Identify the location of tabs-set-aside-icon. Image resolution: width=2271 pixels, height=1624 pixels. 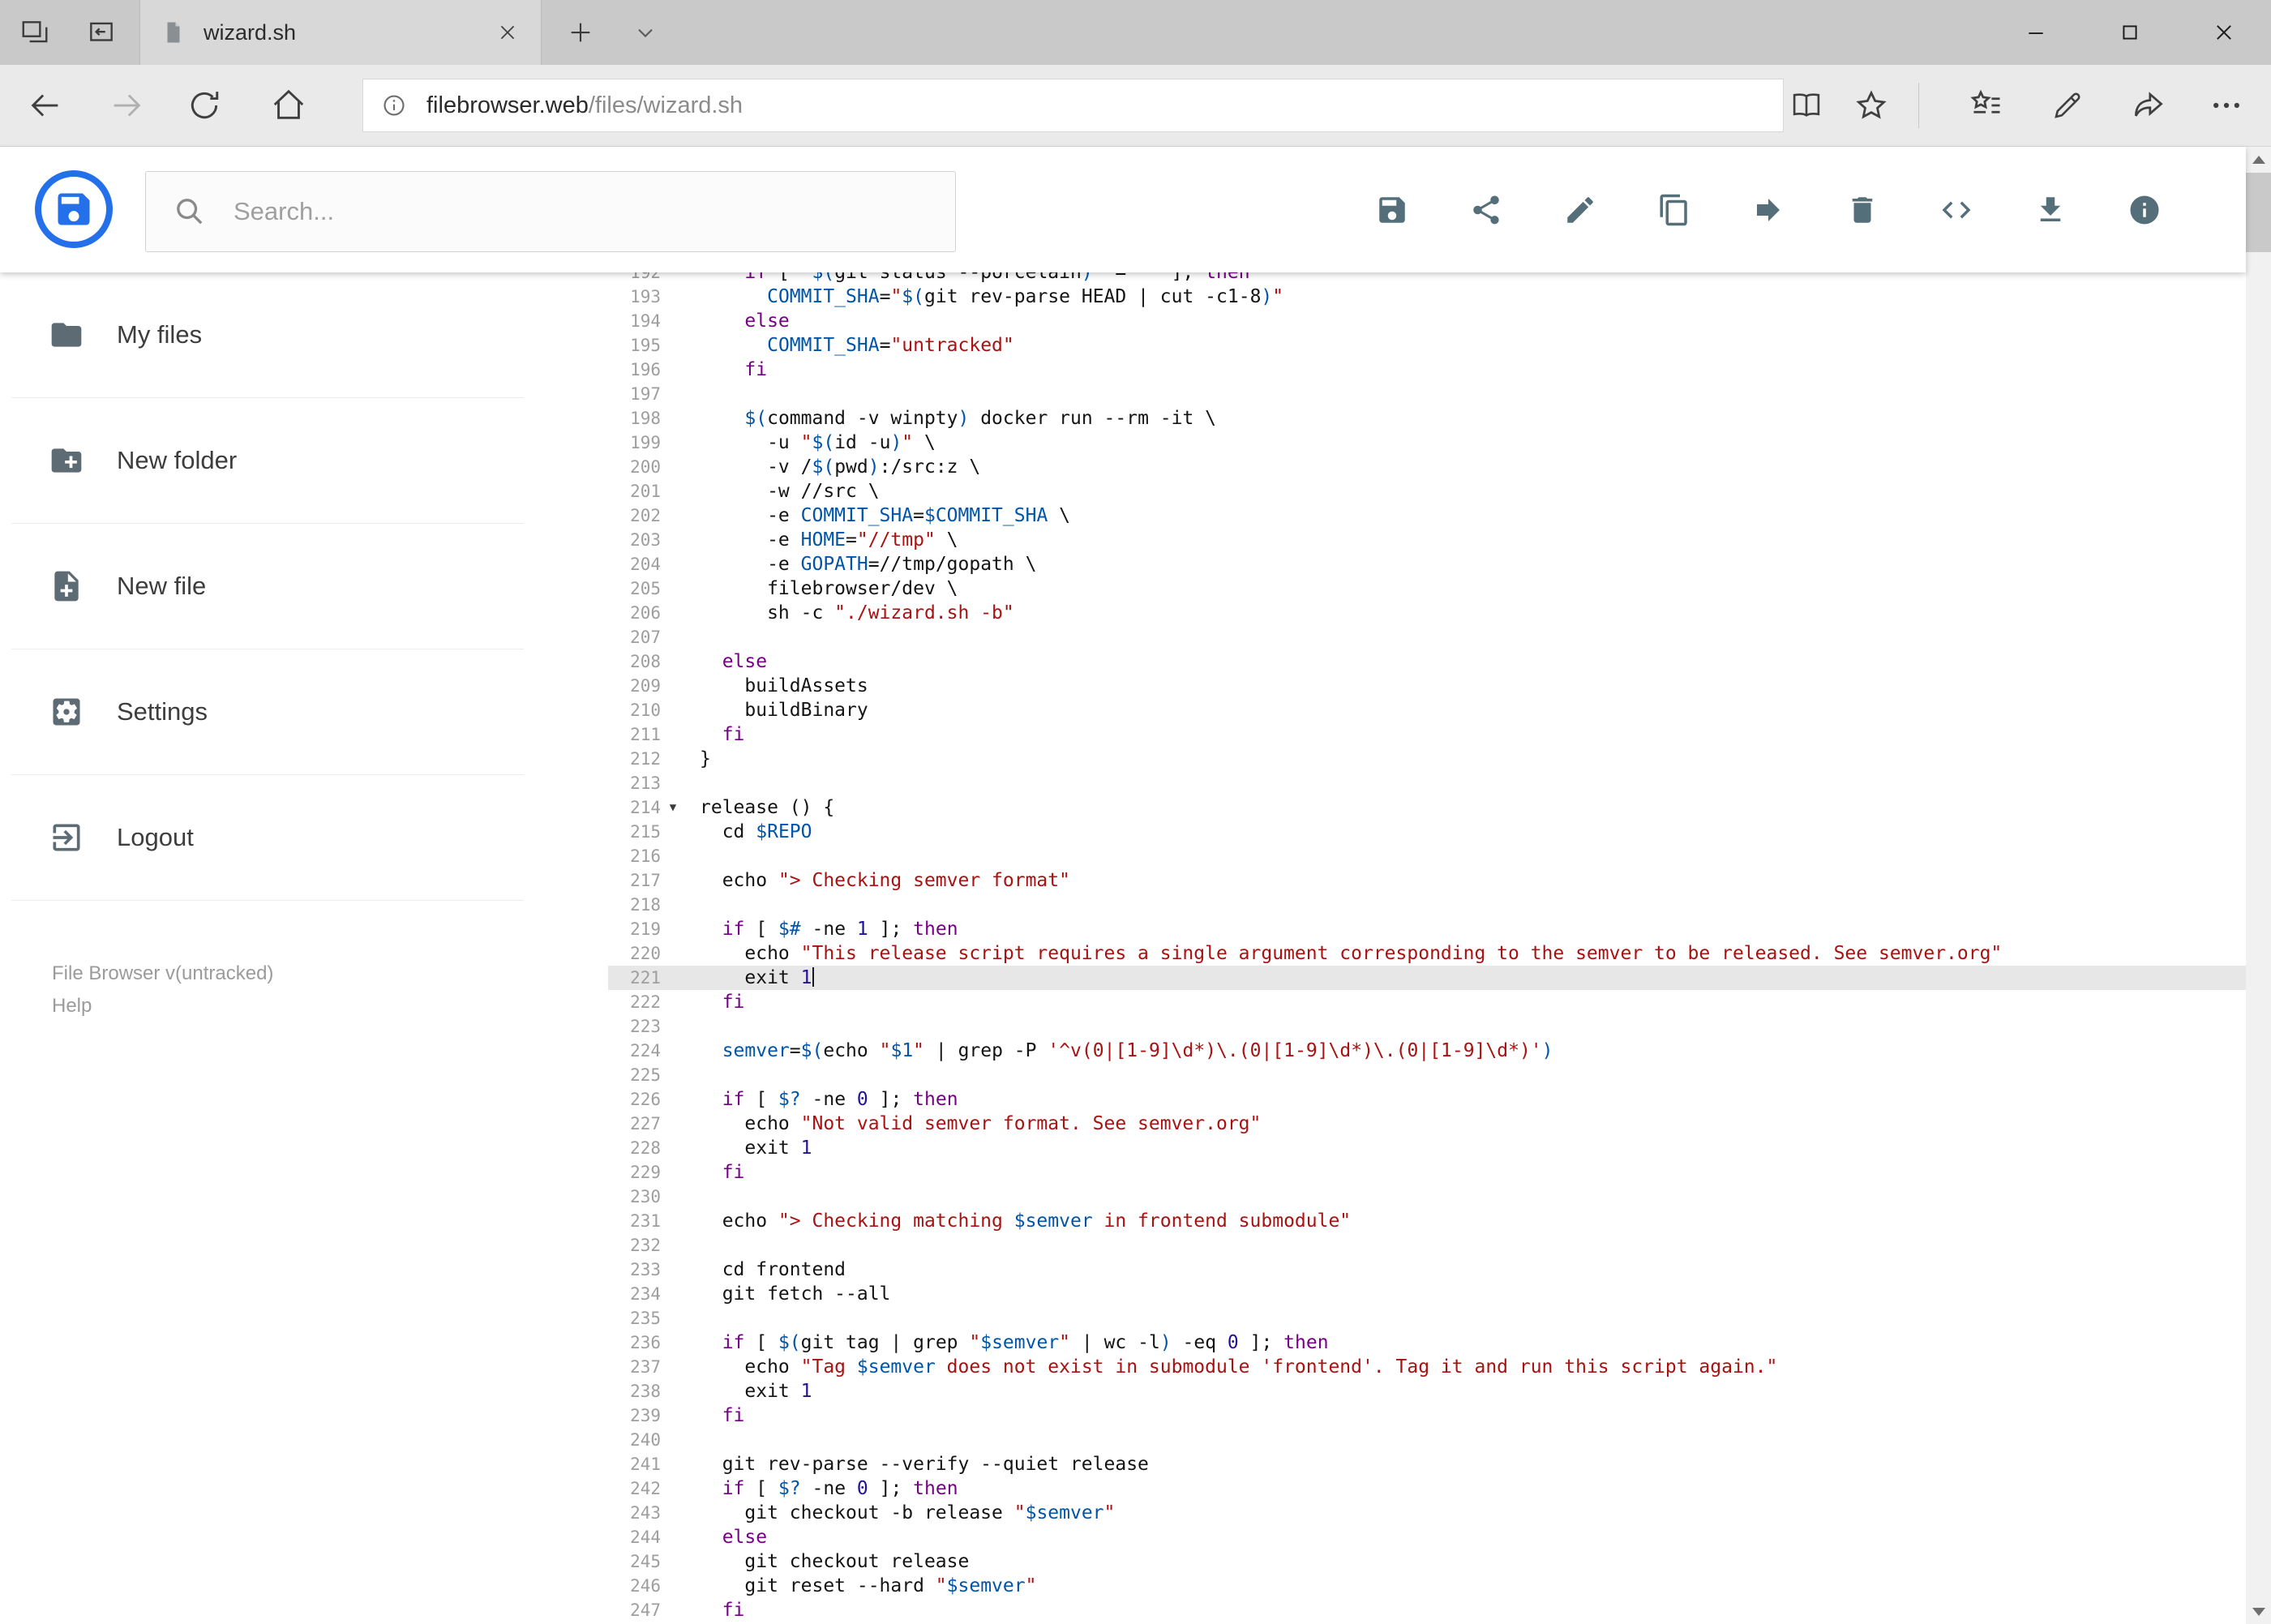
(34, 33).